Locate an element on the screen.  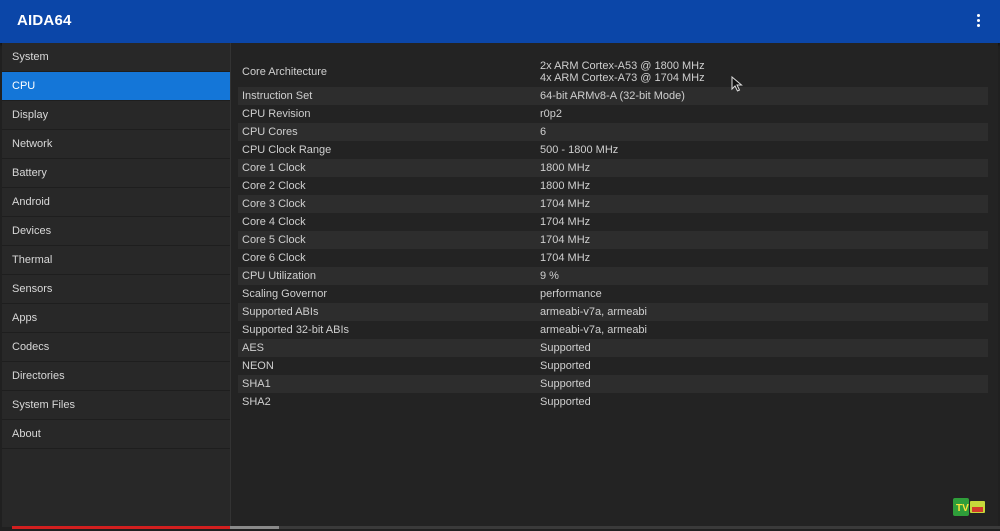
info-row: CPU Utilization 9 % is located at coordinates (613, 276).